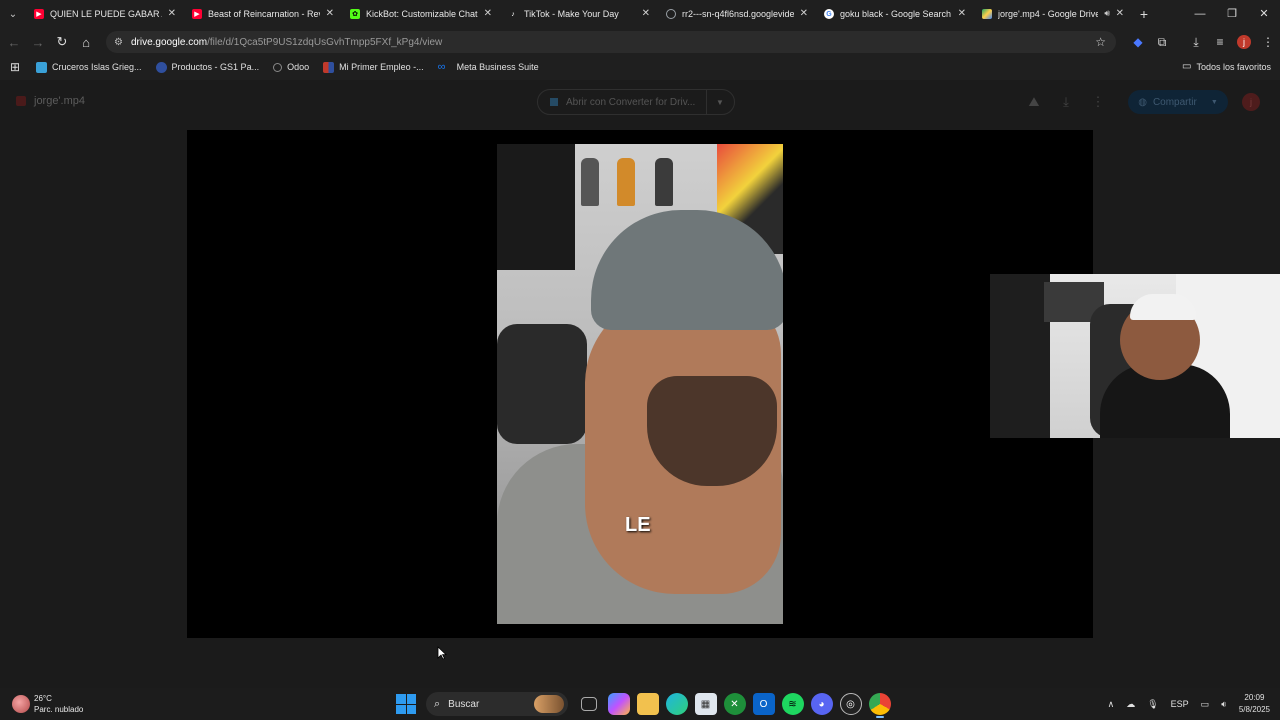 This screenshot has height=720, width=1280. What do you see at coordinates (734, 704) in the screenshot?
I see `xbox-icon: ✕` at bounding box center [734, 704].